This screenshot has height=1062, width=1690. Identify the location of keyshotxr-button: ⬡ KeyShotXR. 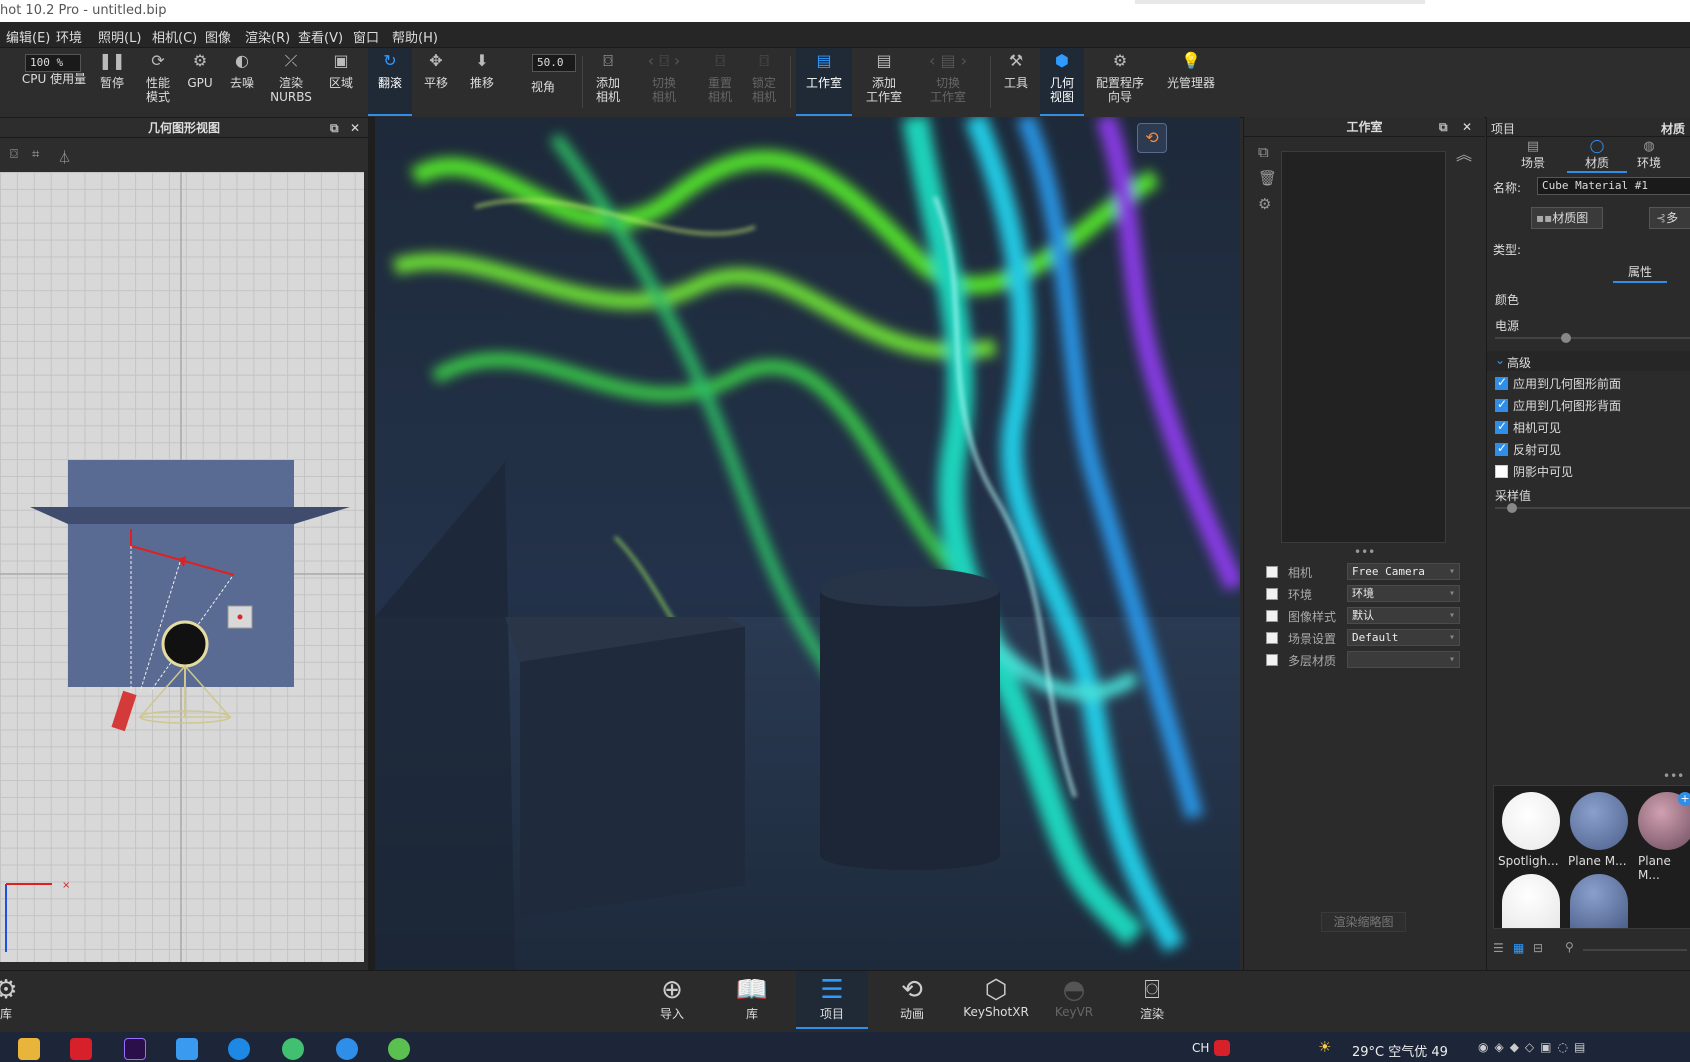
(996, 1000).